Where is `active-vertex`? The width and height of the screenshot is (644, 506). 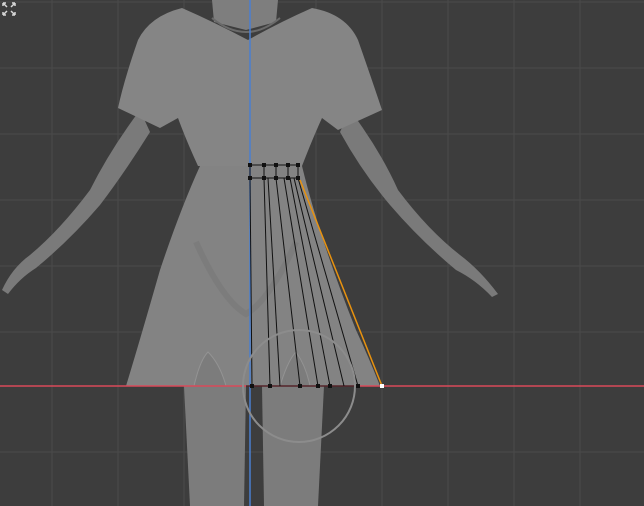 active-vertex is located at coordinates (382, 386).